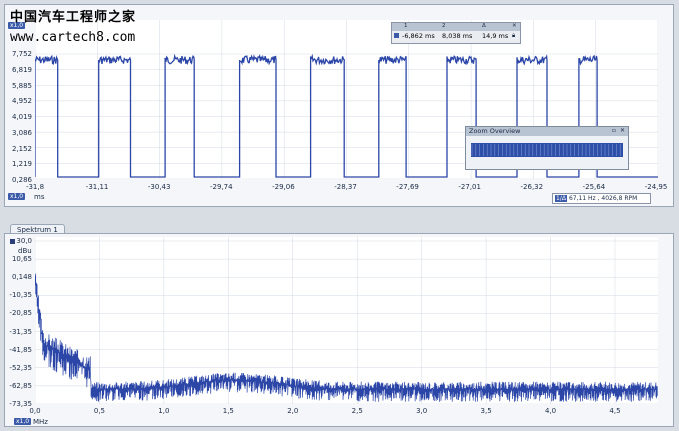  I want to click on zoom-overview-thumbnail, so click(547, 150).